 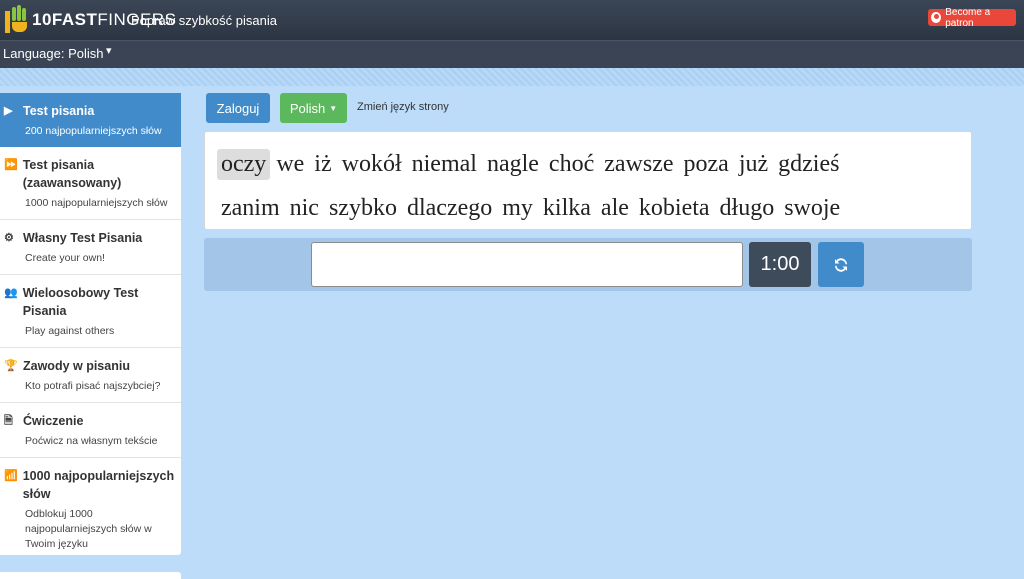 I want to click on word: poza, so click(x=706, y=163).